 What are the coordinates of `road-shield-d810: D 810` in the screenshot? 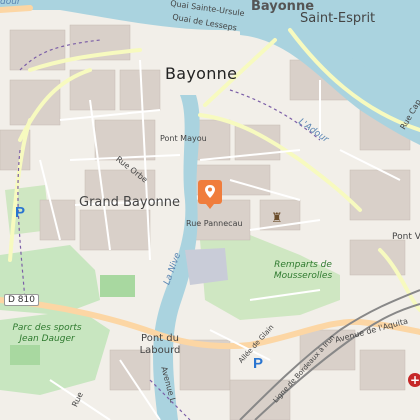 It's located at (21, 300).